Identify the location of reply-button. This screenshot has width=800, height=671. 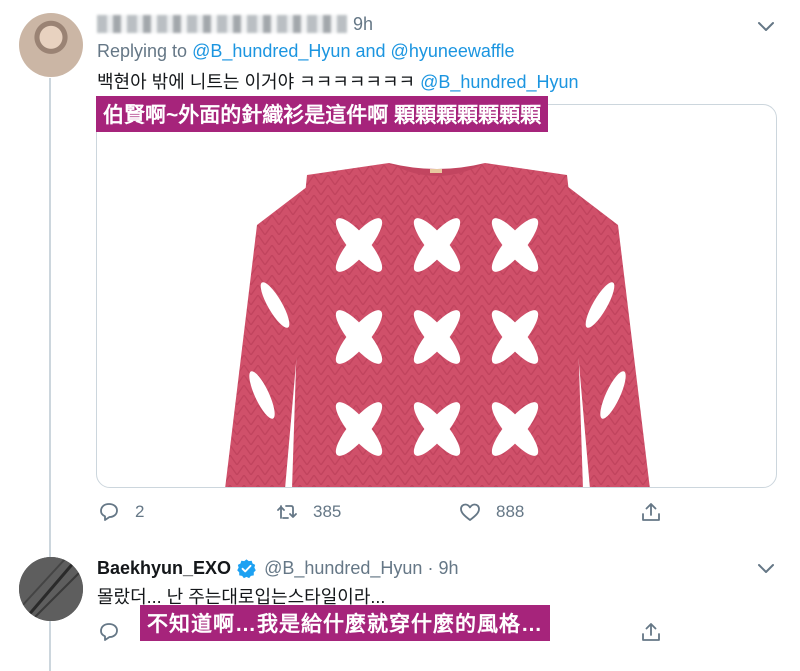
(116, 632).